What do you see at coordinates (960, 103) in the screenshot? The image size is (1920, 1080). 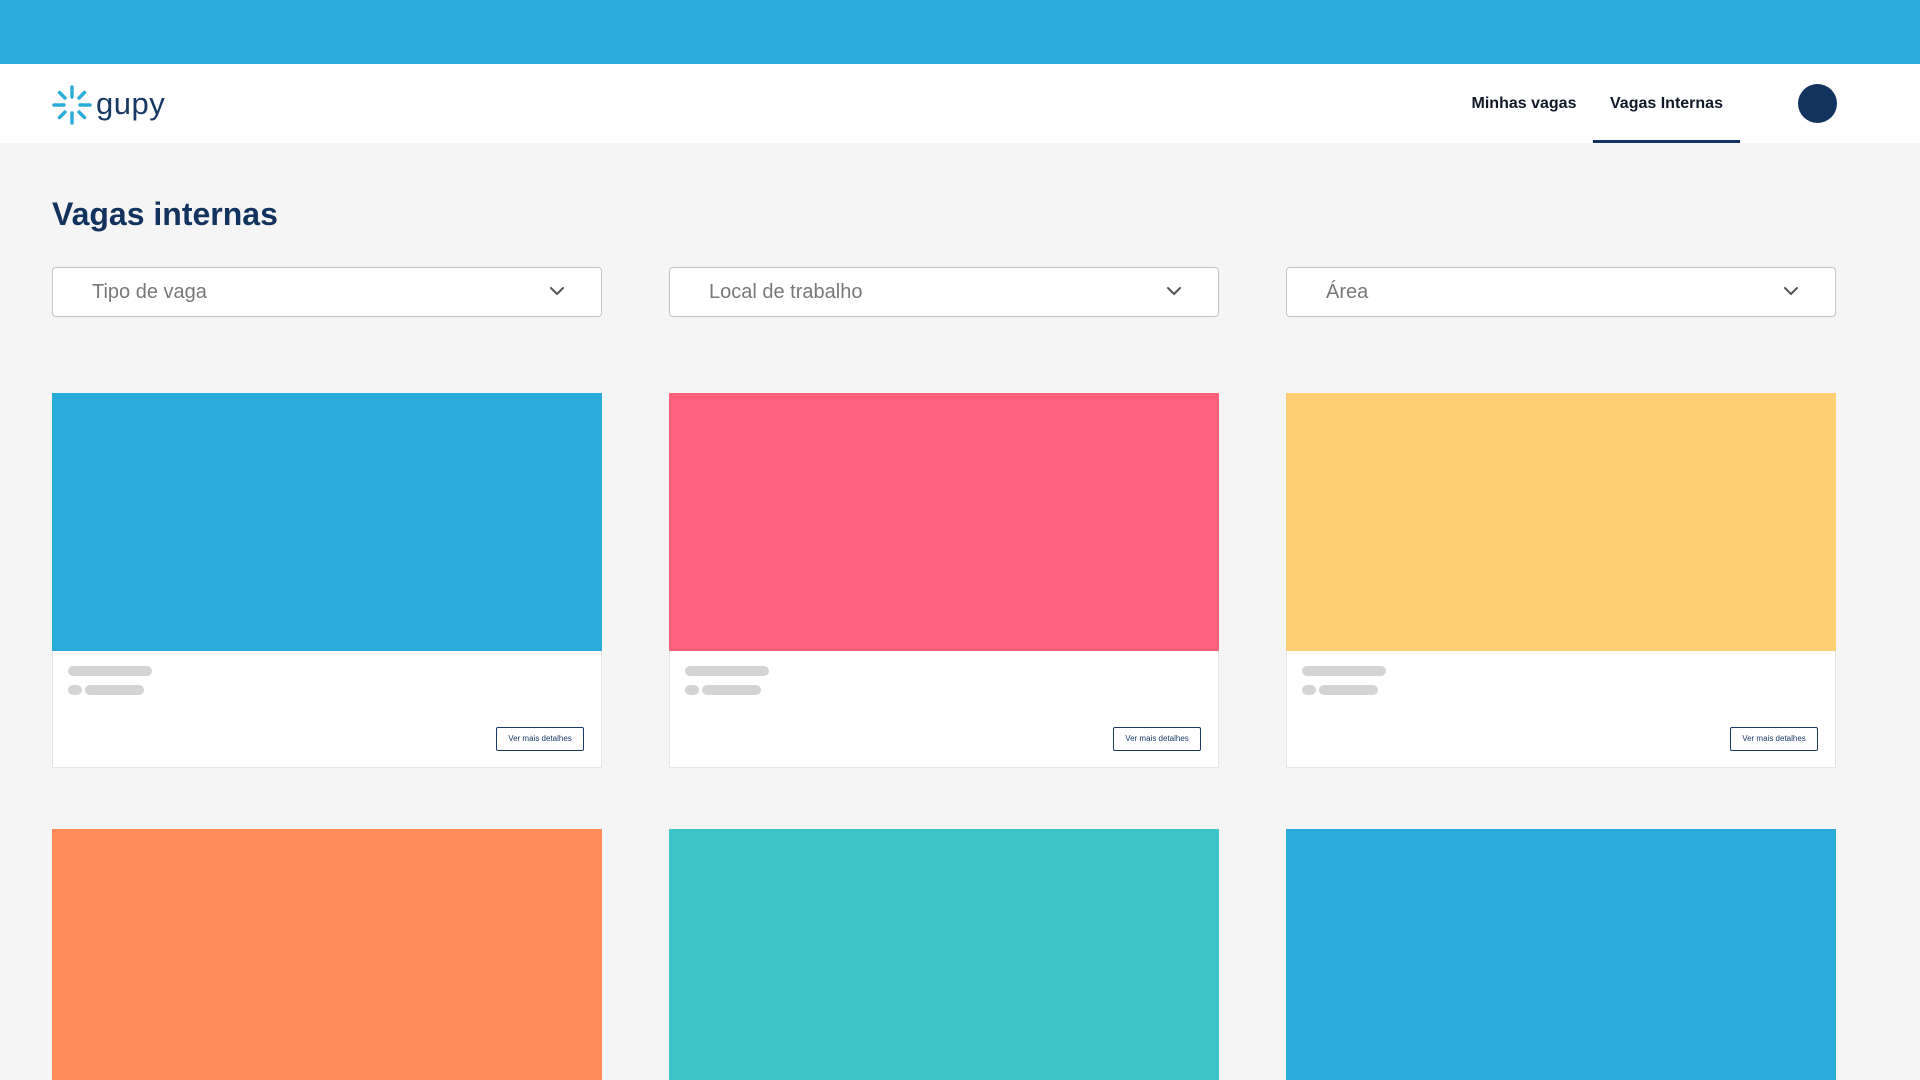 I see `top-navbar: gupy Minhas vagas Vagas Internas` at bounding box center [960, 103].